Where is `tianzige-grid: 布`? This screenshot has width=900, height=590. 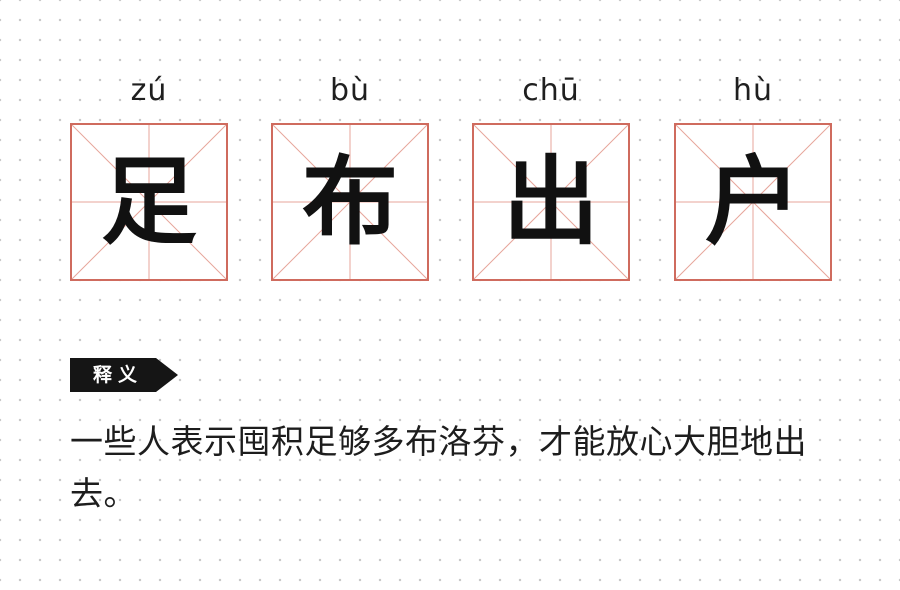 tianzige-grid: 布 is located at coordinates (350, 202).